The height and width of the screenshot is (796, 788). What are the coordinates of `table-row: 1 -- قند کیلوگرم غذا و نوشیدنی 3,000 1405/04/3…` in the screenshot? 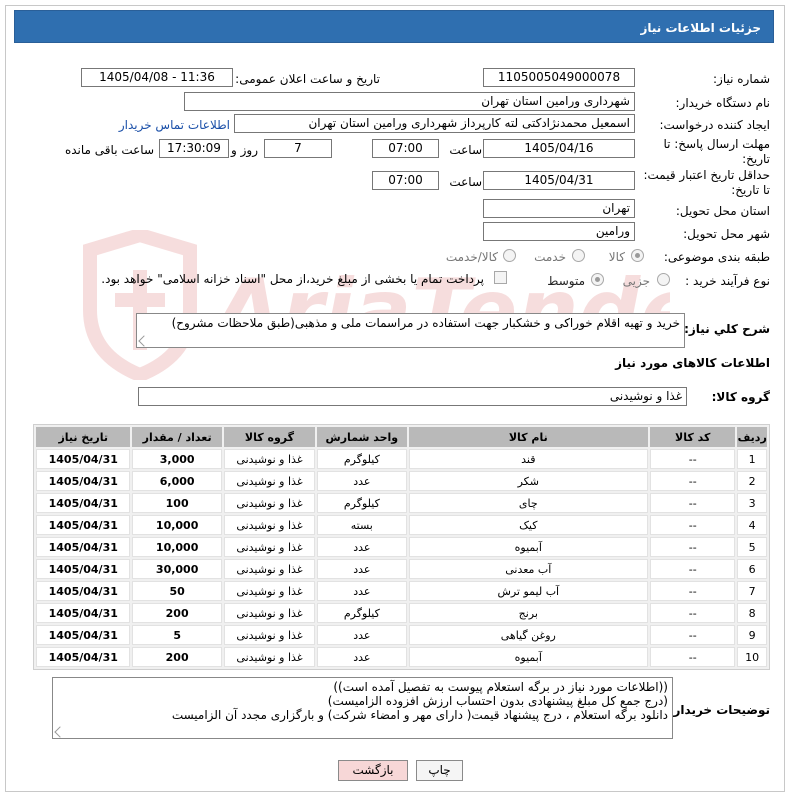 It's located at (401, 459).